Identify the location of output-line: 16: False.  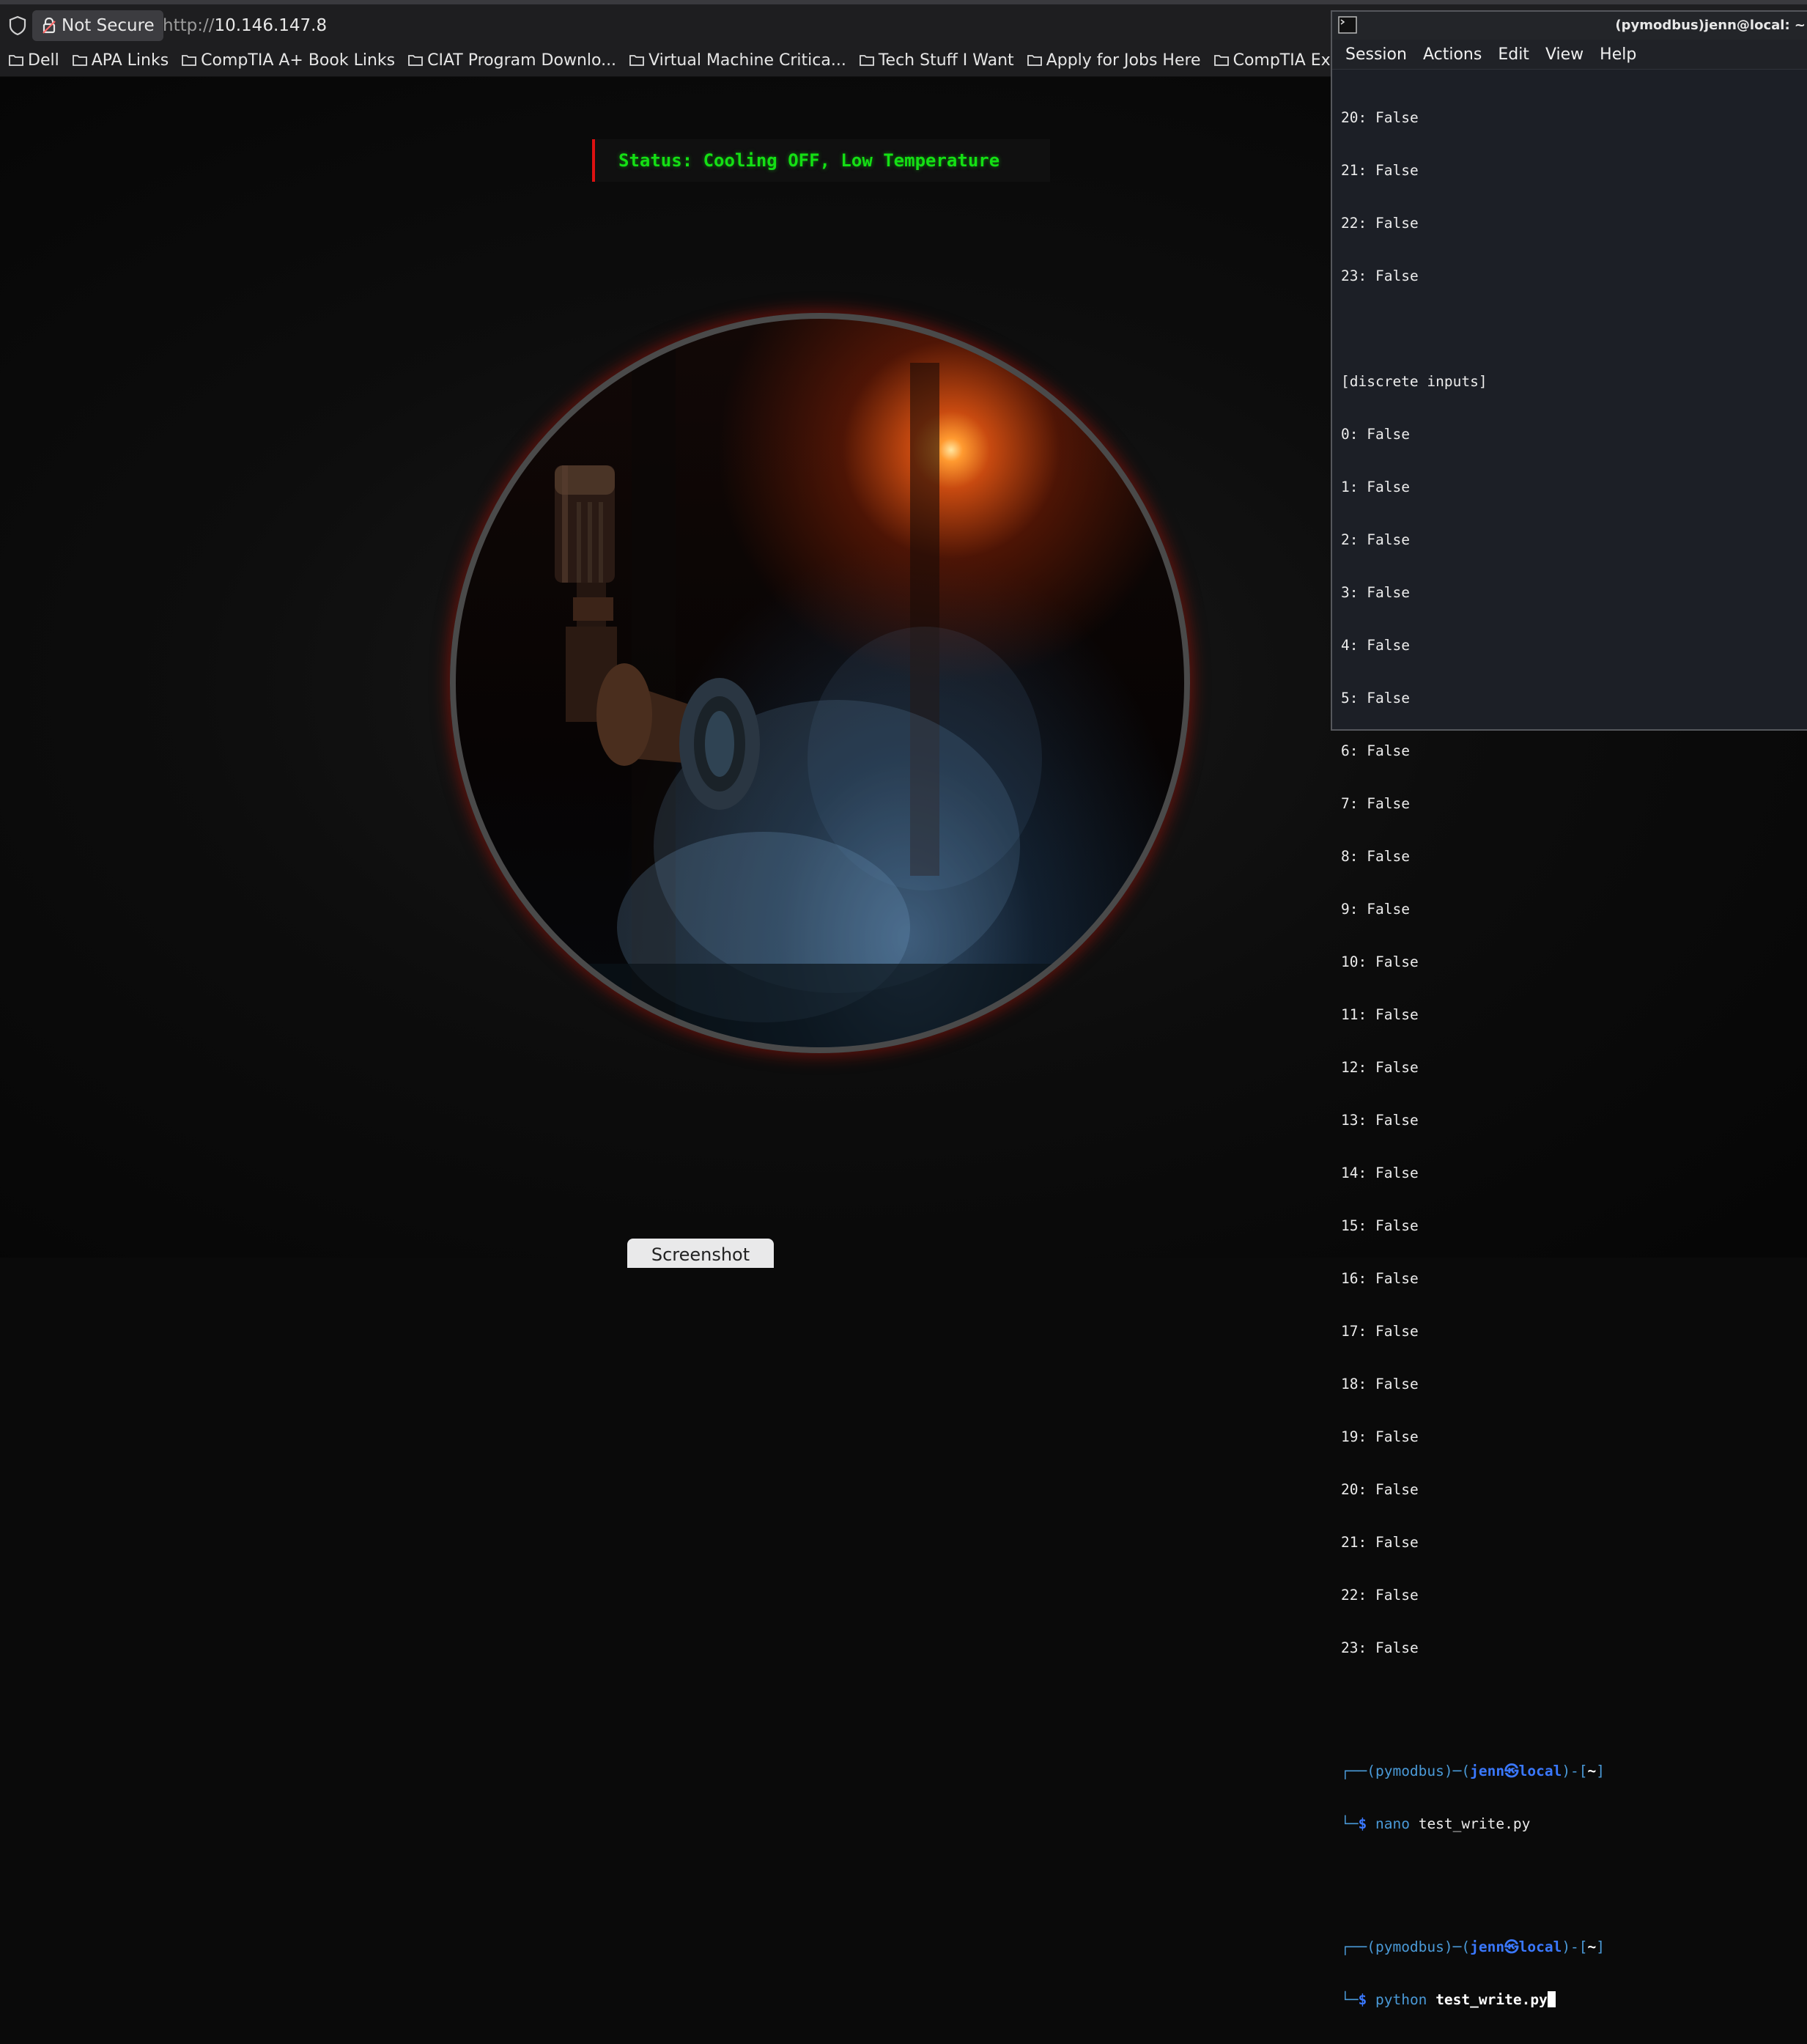
(1380, 1278).